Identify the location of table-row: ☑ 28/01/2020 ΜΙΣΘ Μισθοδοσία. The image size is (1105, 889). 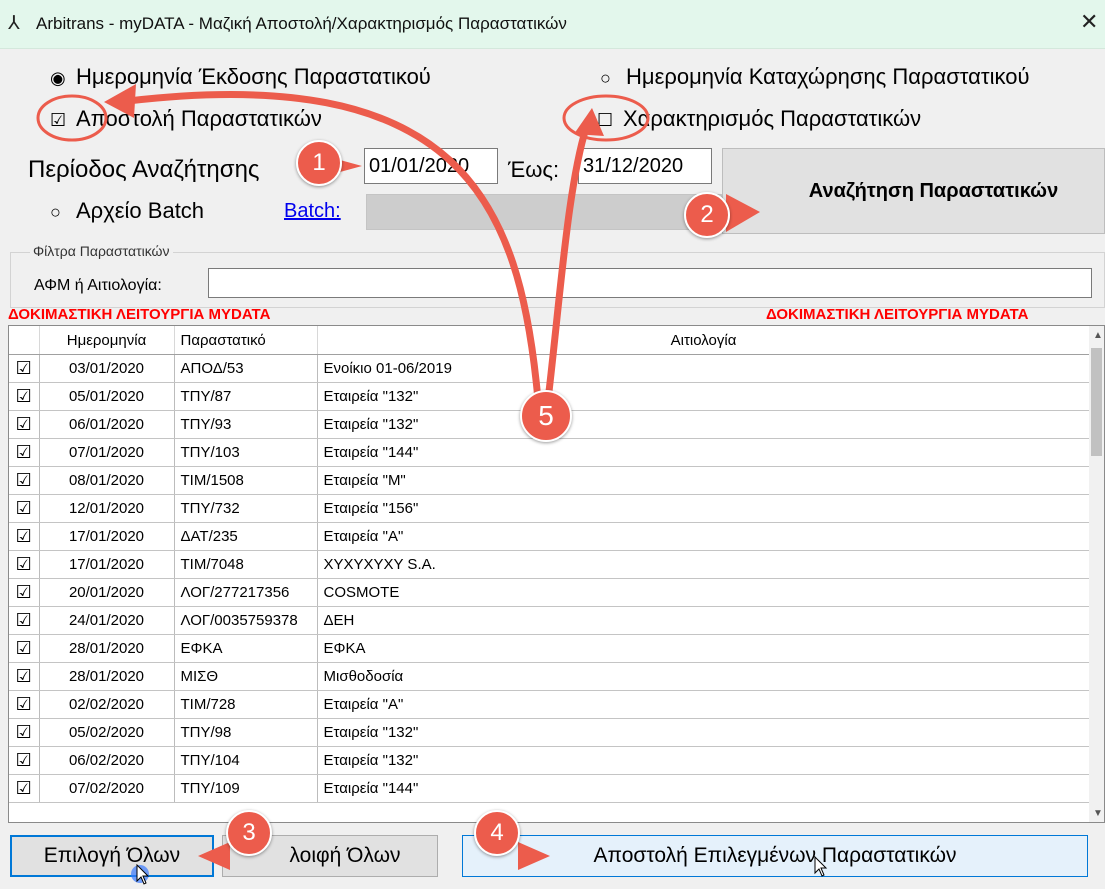
(550, 676).